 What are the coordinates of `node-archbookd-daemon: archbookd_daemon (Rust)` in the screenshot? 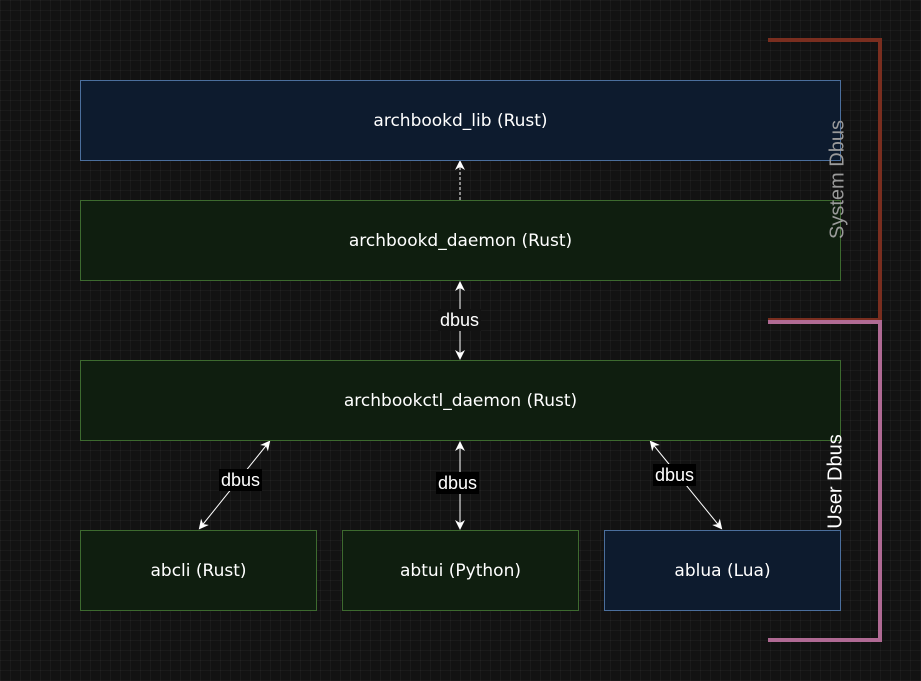 It's located at (460, 240).